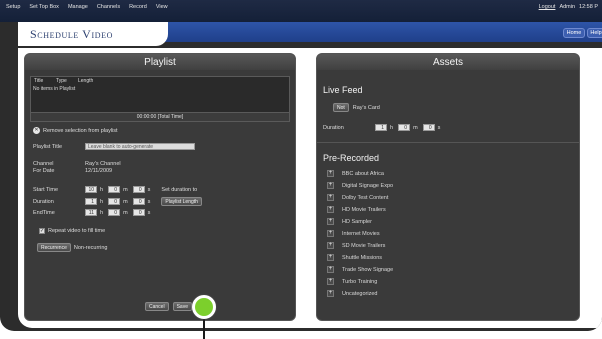 Image resolution: width=602 pixels, height=339 pixels. What do you see at coordinates (357, 197) in the screenshot?
I see `asset-category: + Dolby Test Content` at bounding box center [357, 197].